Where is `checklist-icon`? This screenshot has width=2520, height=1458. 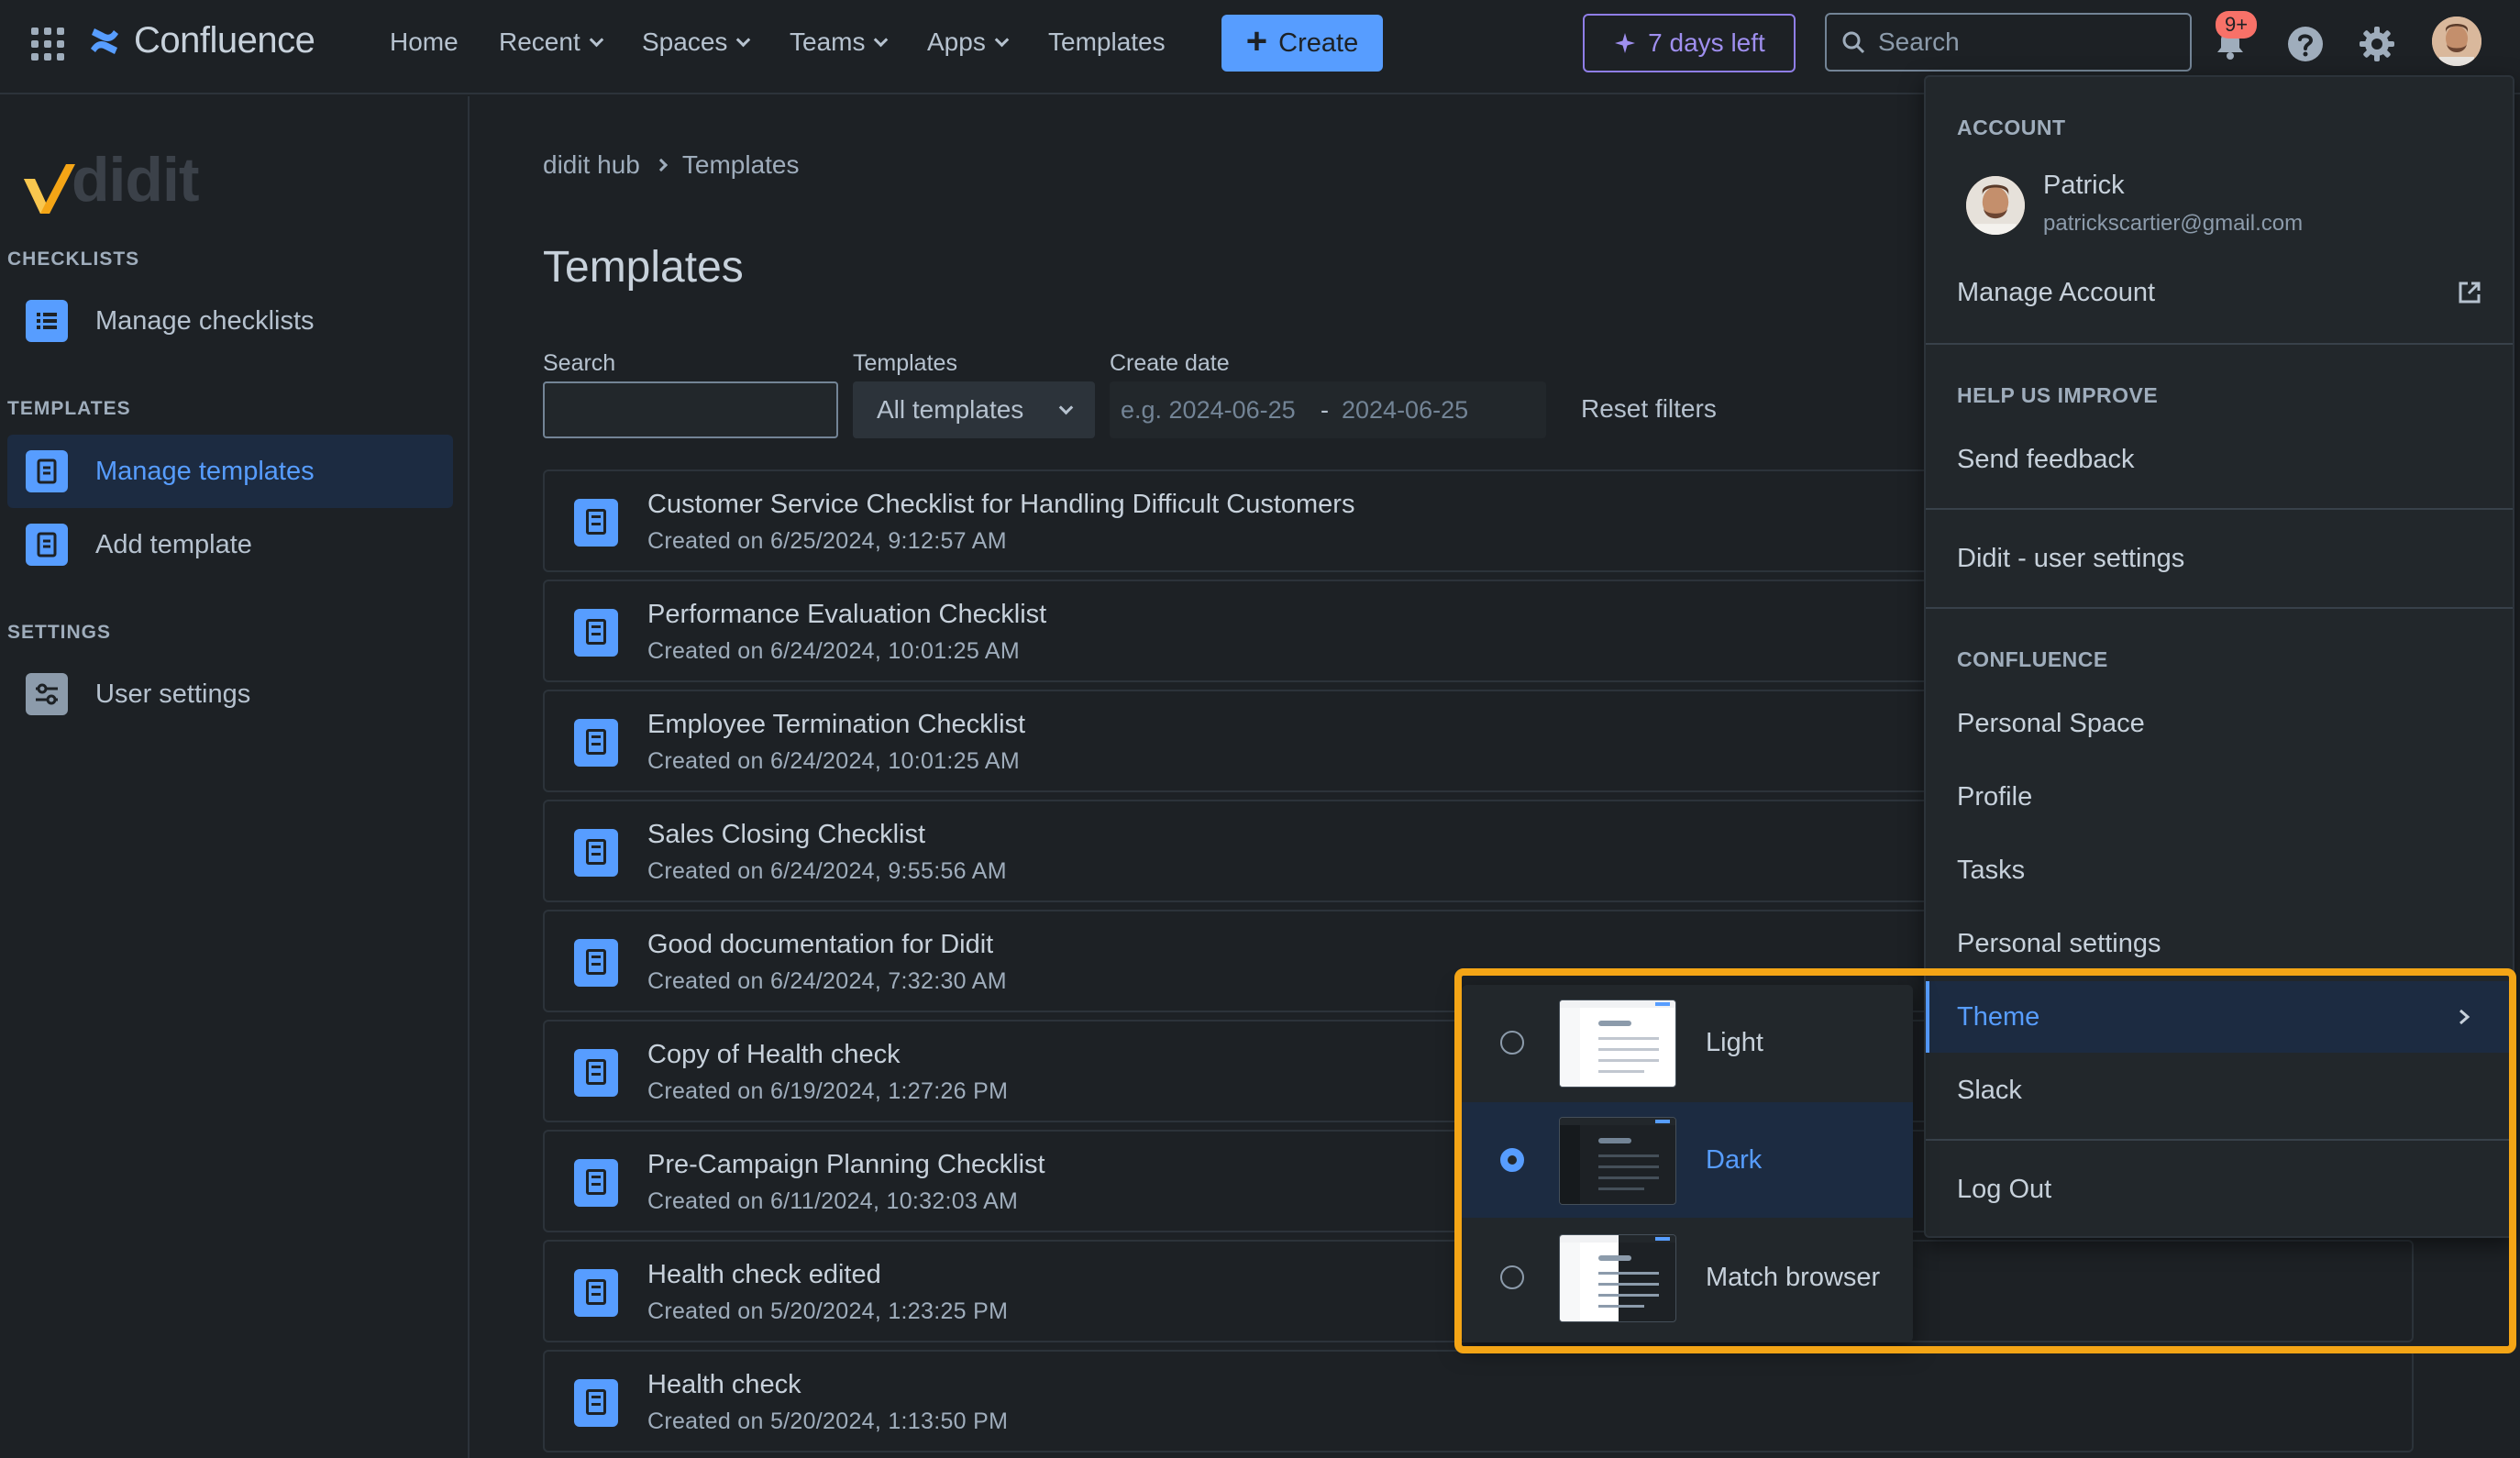
checklist-icon is located at coordinates (47, 321).